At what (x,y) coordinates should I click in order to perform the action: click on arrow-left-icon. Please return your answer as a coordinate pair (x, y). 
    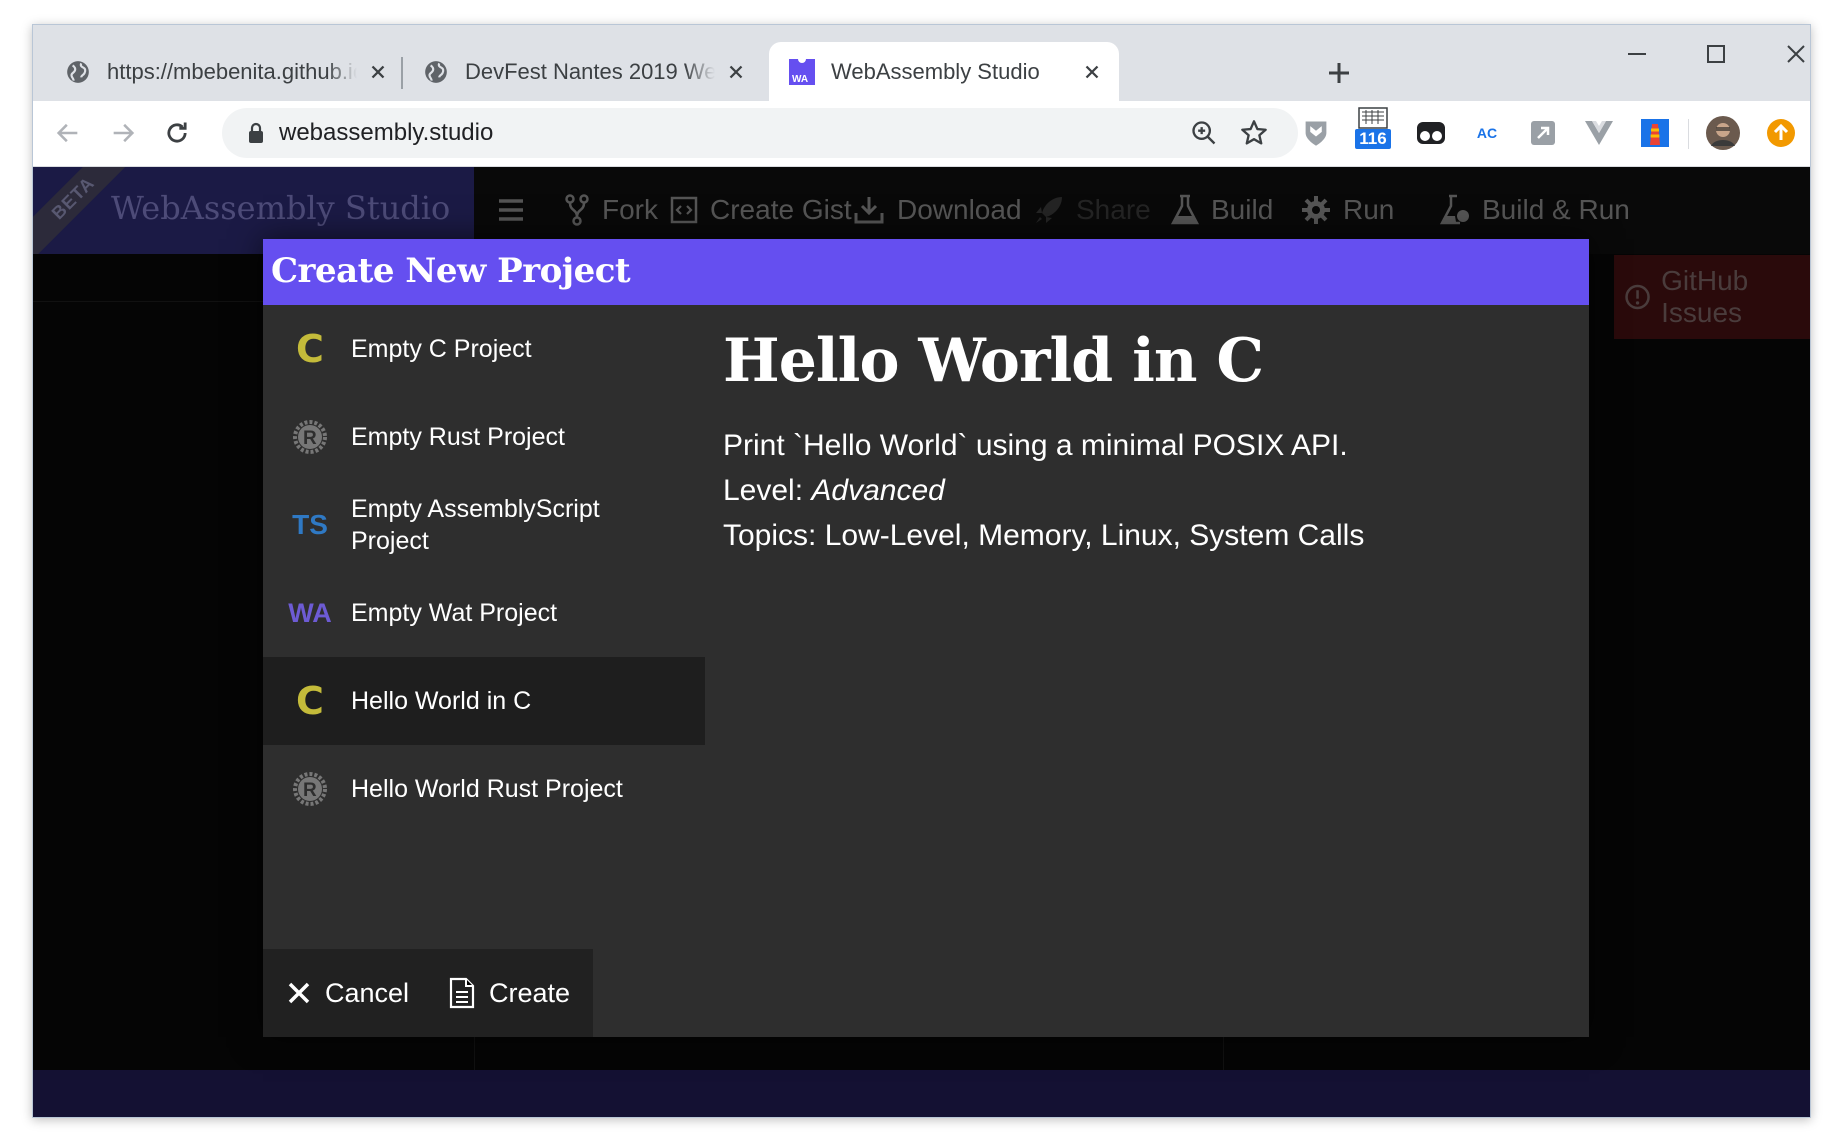
    Looking at the image, I should click on (67, 133).